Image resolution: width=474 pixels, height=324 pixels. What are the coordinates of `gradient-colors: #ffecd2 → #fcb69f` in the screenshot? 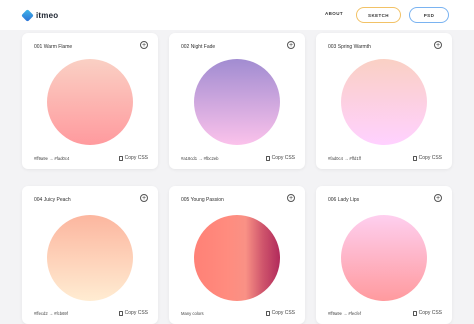 It's located at (51, 313).